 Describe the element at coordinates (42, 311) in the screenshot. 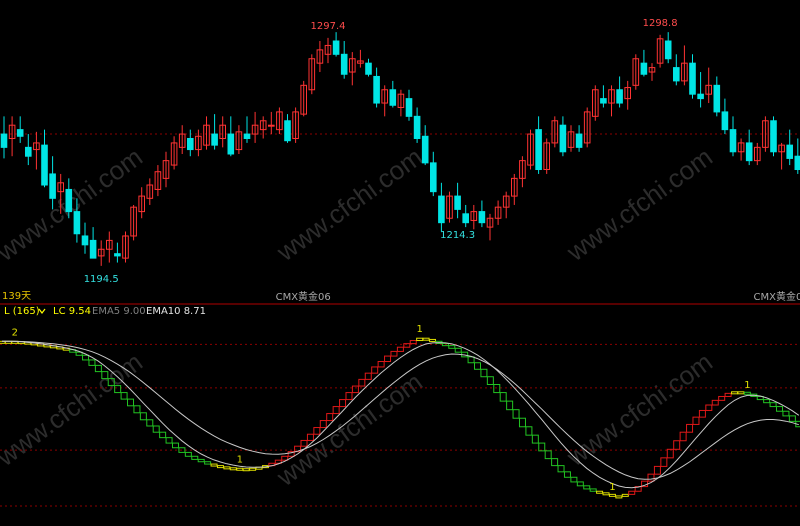

I see `chevron-down-icon` at that location.